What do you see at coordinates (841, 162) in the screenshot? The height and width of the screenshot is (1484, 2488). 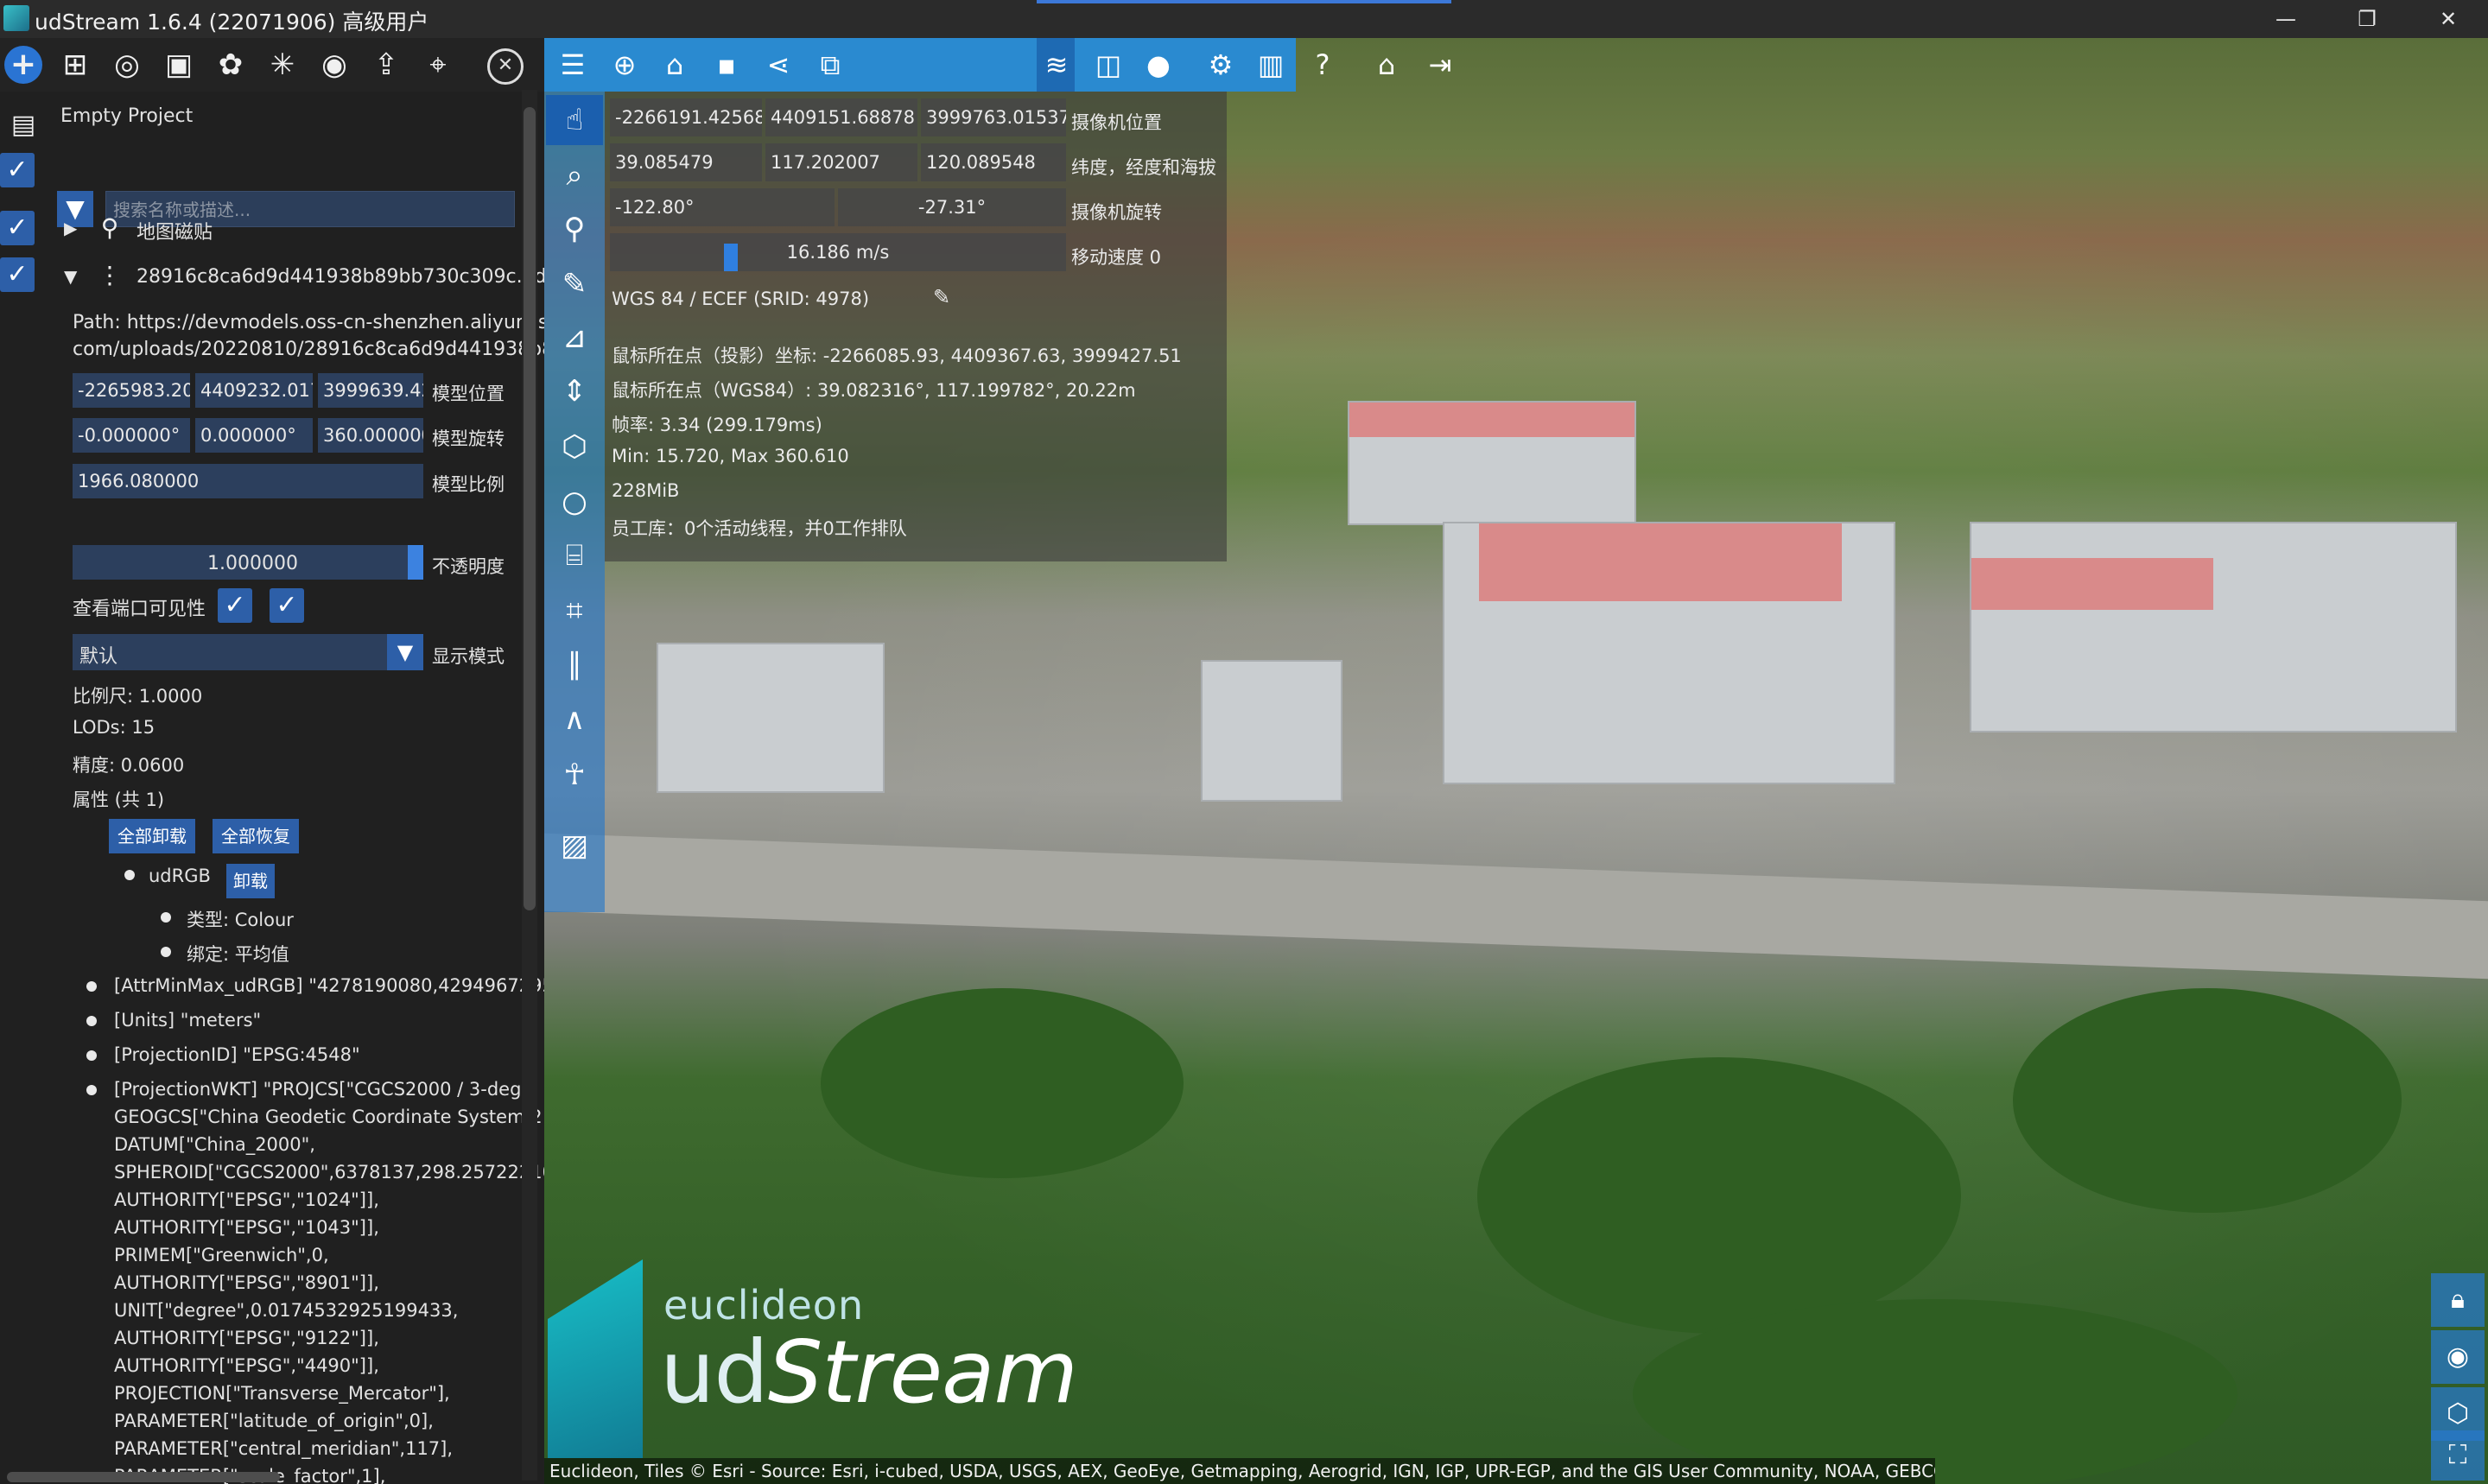 I see `camera-lon: 117.202007` at bounding box center [841, 162].